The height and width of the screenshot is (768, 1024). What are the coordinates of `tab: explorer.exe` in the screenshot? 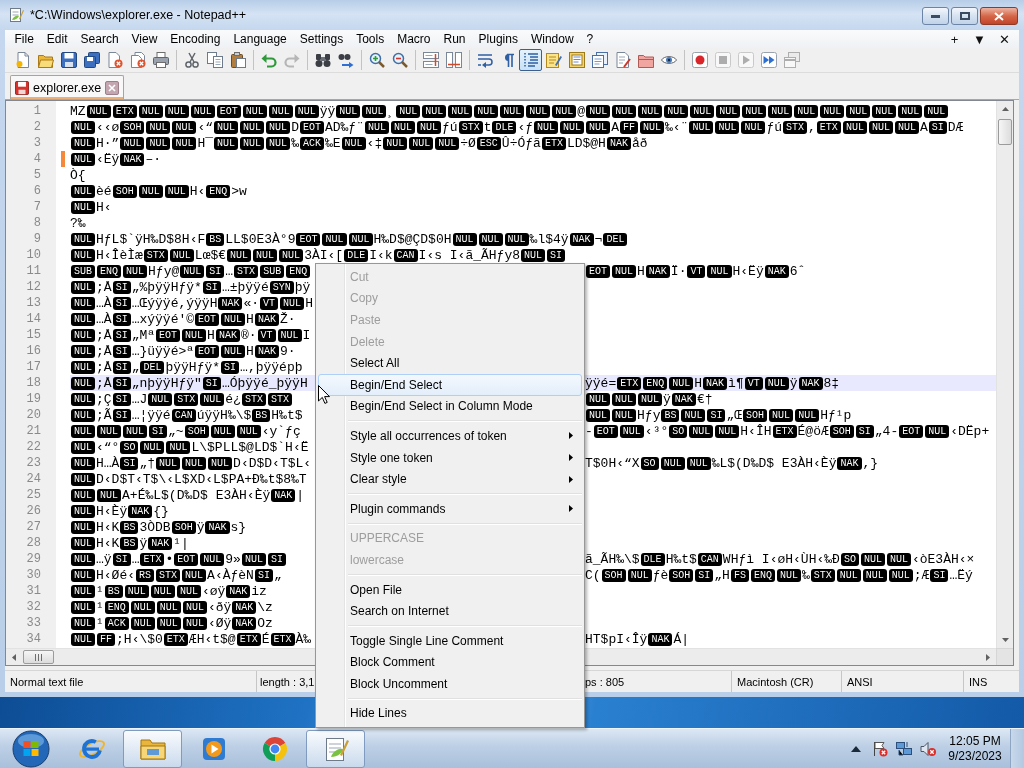 It's located at (67, 87).